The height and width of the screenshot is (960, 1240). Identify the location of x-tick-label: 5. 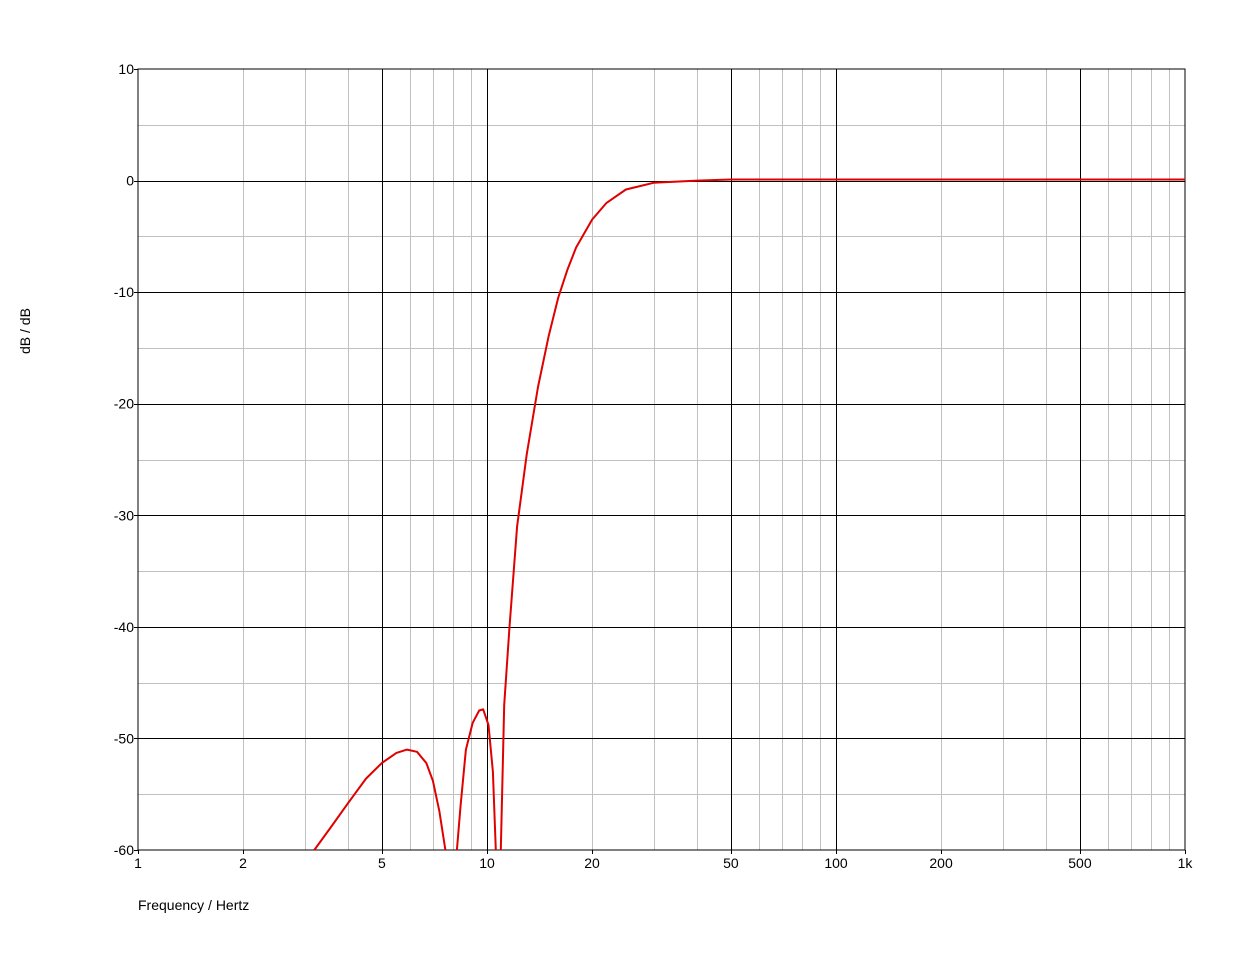
(382, 863).